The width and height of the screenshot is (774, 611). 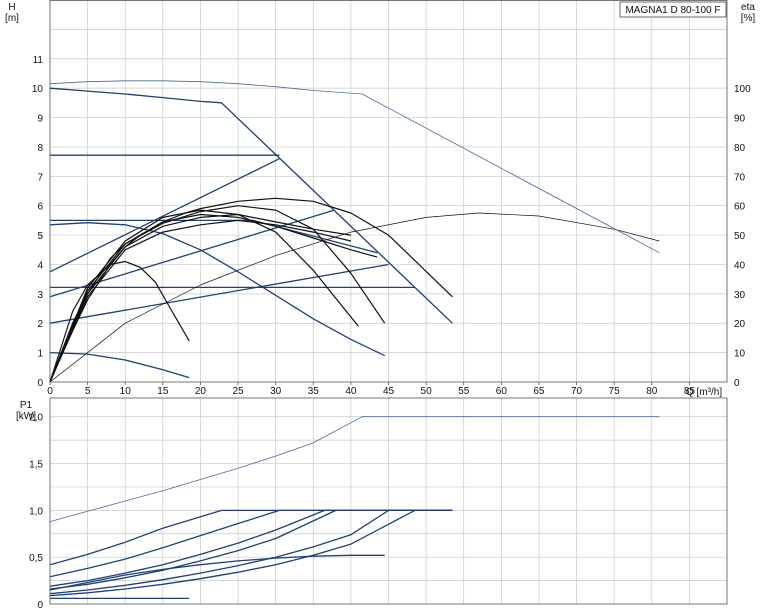 I want to click on x-tick-label: 40, so click(x=351, y=391).